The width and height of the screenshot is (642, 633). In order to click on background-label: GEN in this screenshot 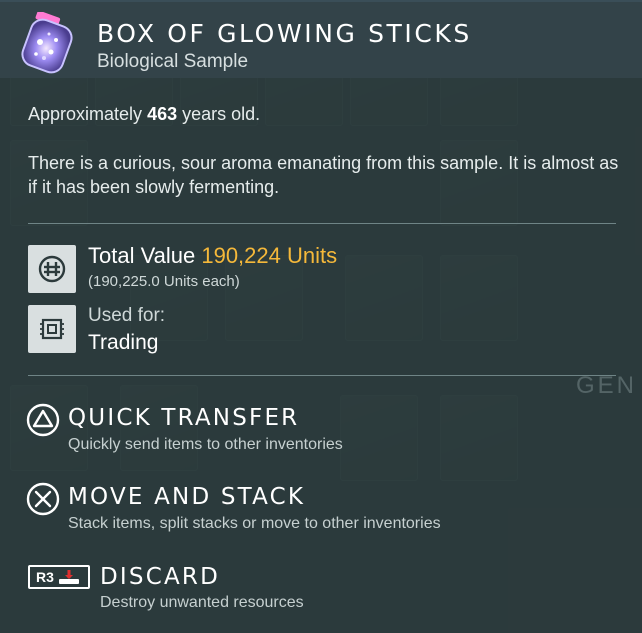, I will do `click(607, 385)`.